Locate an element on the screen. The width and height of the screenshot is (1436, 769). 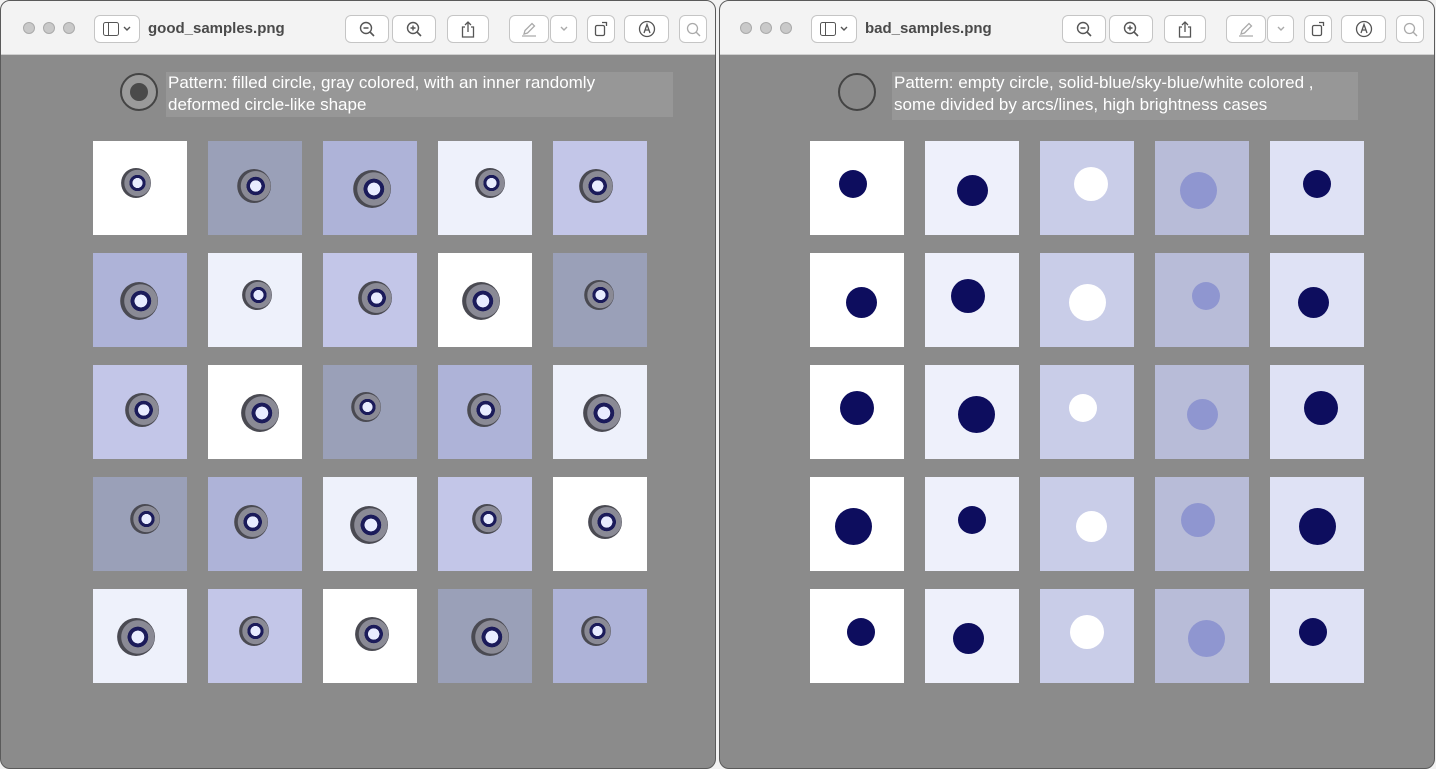
empty-circle-icon is located at coordinates (857, 92).